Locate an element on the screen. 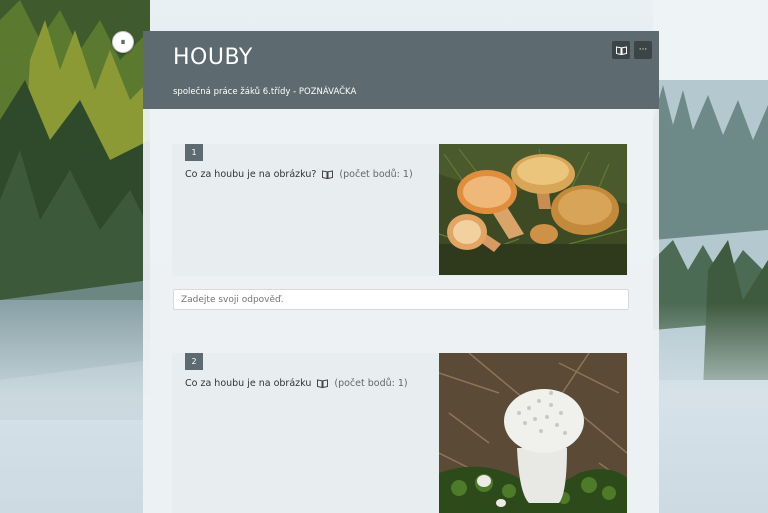 This screenshot has width=768, height=513. immersive-reader-button is located at coordinates (621, 50).